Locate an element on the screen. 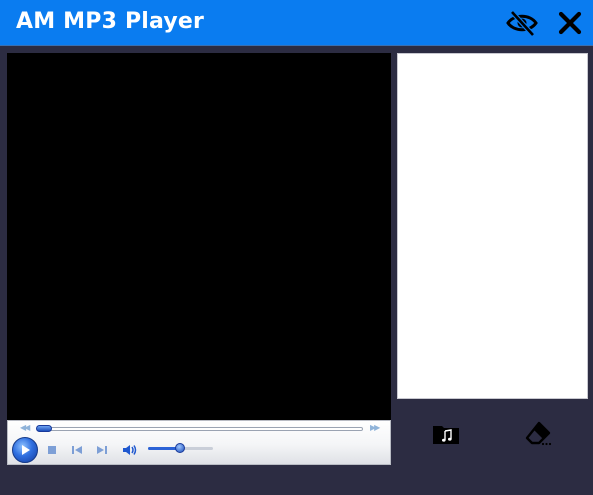 The width and height of the screenshot is (593, 495). eraser-icon is located at coordinates (538, 433).